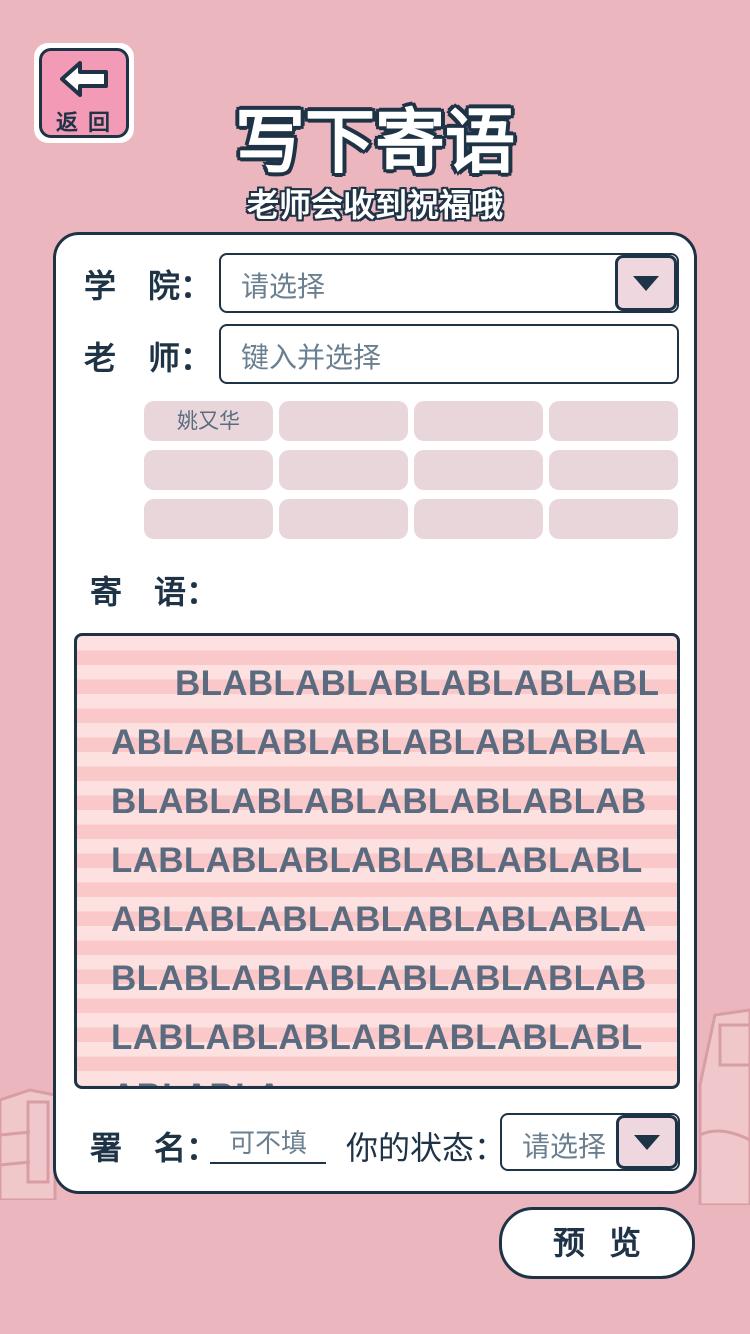 The height and width of the screenshot is (1334, 750). What do you see at coordinates (449, 354) in the screenshot?
I see `teacher-input: 键入并选择` at bounding box center [449, 354].